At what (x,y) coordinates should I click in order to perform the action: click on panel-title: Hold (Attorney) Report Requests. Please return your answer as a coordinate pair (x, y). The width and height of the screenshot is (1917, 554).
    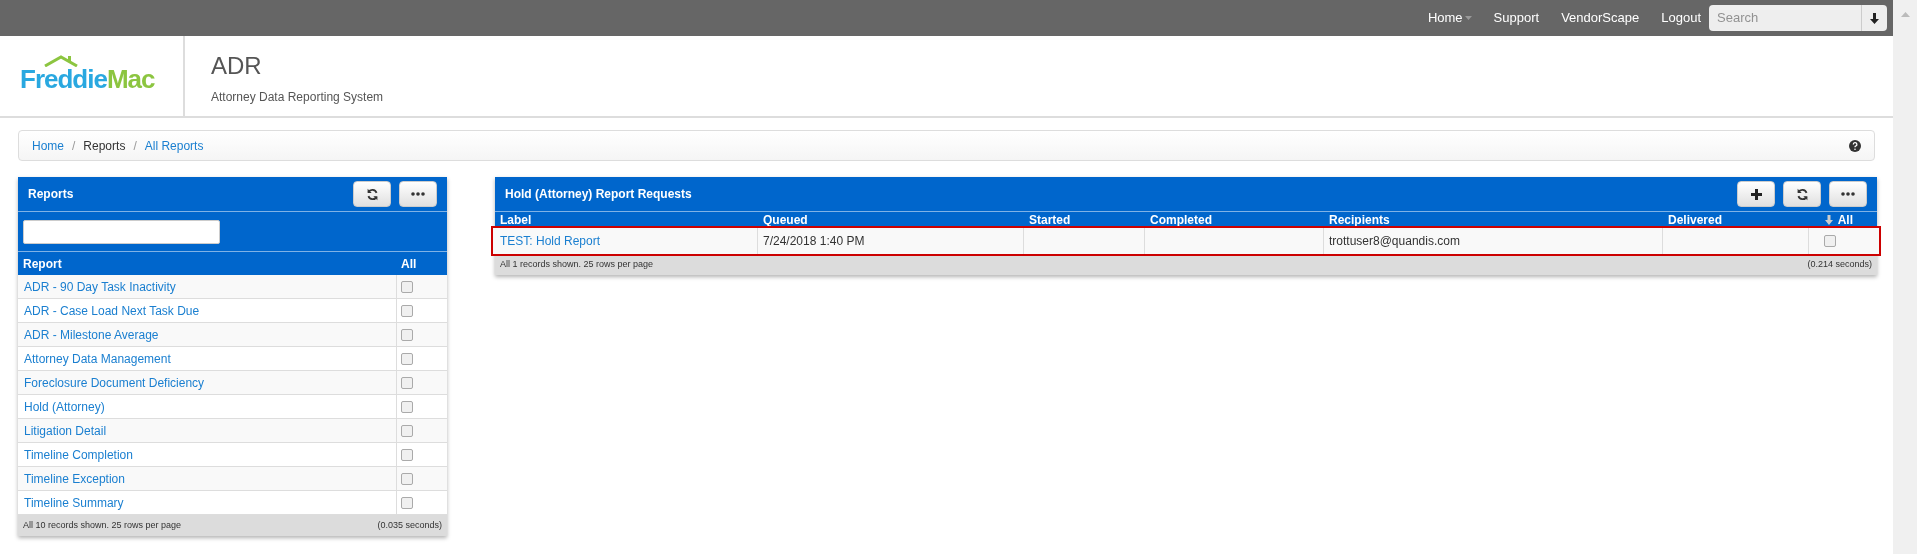
    Looking at the image, I should click on (599, 194).